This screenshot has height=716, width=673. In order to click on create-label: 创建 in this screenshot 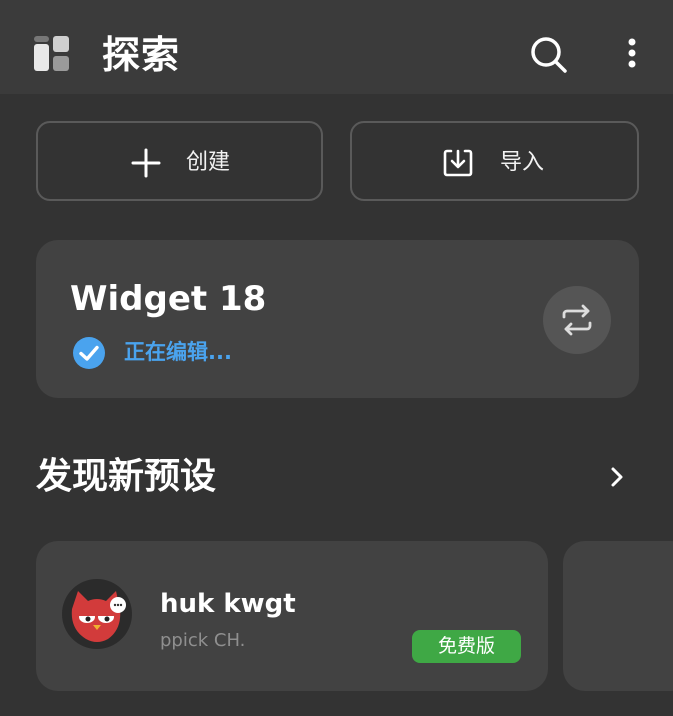, I will do `click(208, 162)`.